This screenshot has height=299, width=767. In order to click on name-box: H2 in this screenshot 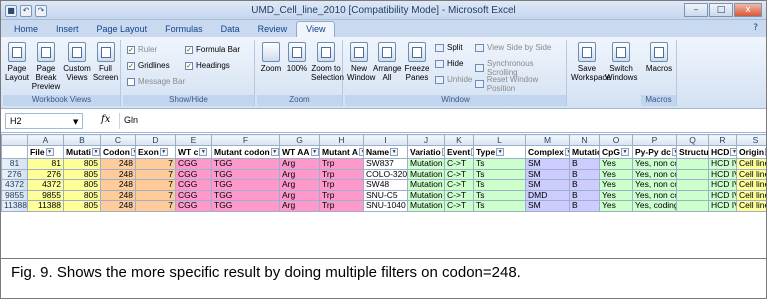, I will do `click(44, 121)`.